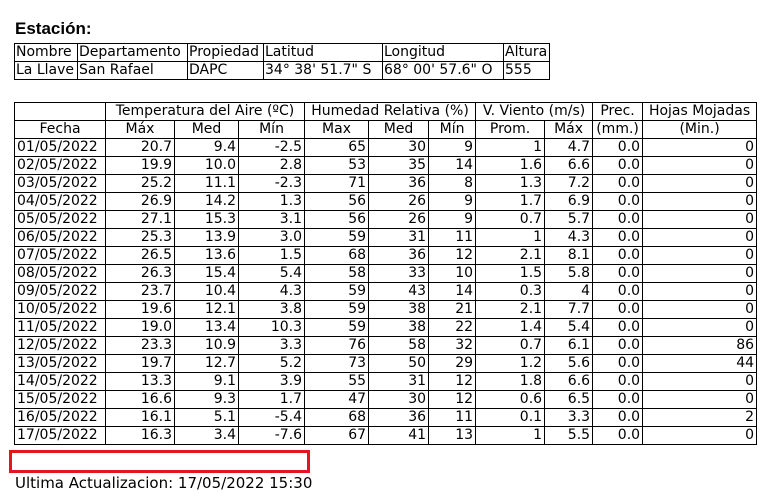 This screenshot has height=502, width=783. I want to click on table-row: 02/05/2022 19.9 10.0 2.8 53 35 14 1.6 6.6 0.0 0, so click(386, 165).